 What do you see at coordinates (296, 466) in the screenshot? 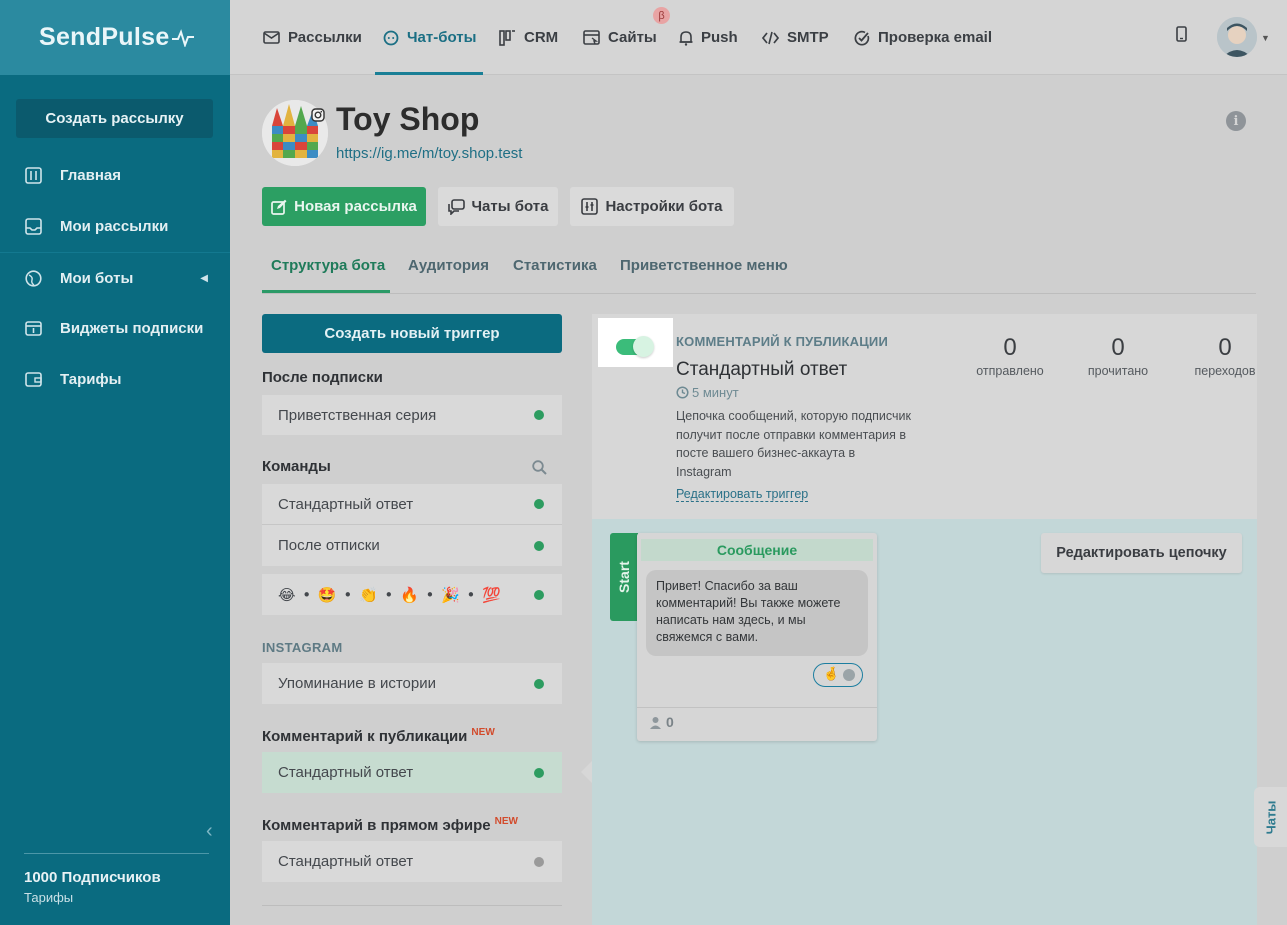
I see `section-title: Команды` at bounding box center [296, 466].